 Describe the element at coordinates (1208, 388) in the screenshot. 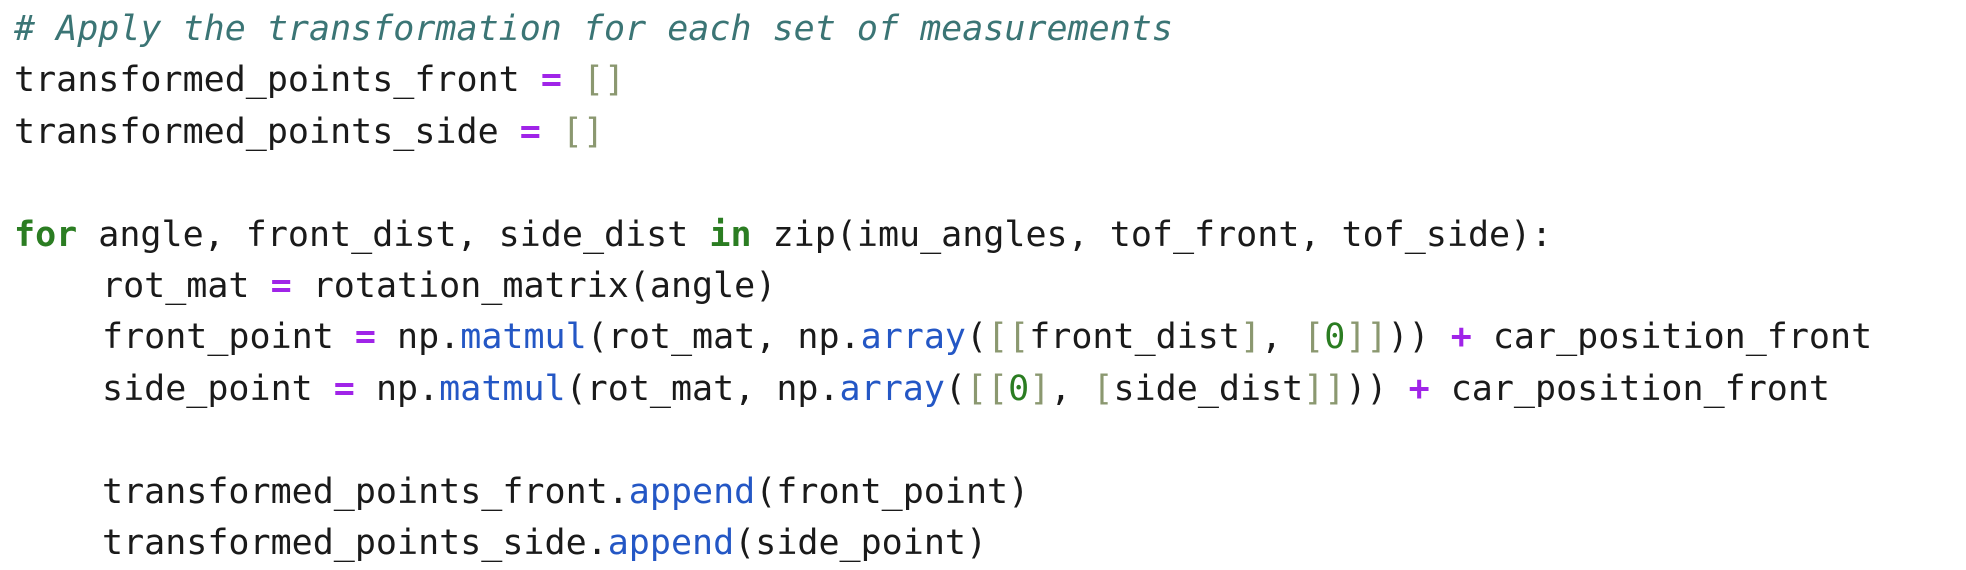

I see `code-text: side_dist` at that location.